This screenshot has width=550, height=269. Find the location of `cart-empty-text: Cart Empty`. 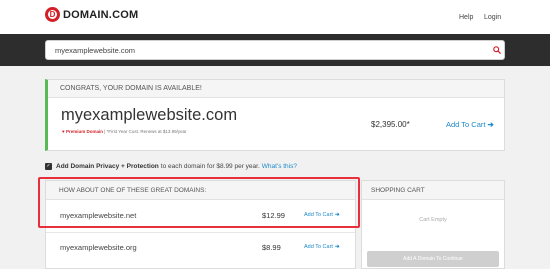

cart-empty-text: Cart Empty is located at coordinates (433, 220).